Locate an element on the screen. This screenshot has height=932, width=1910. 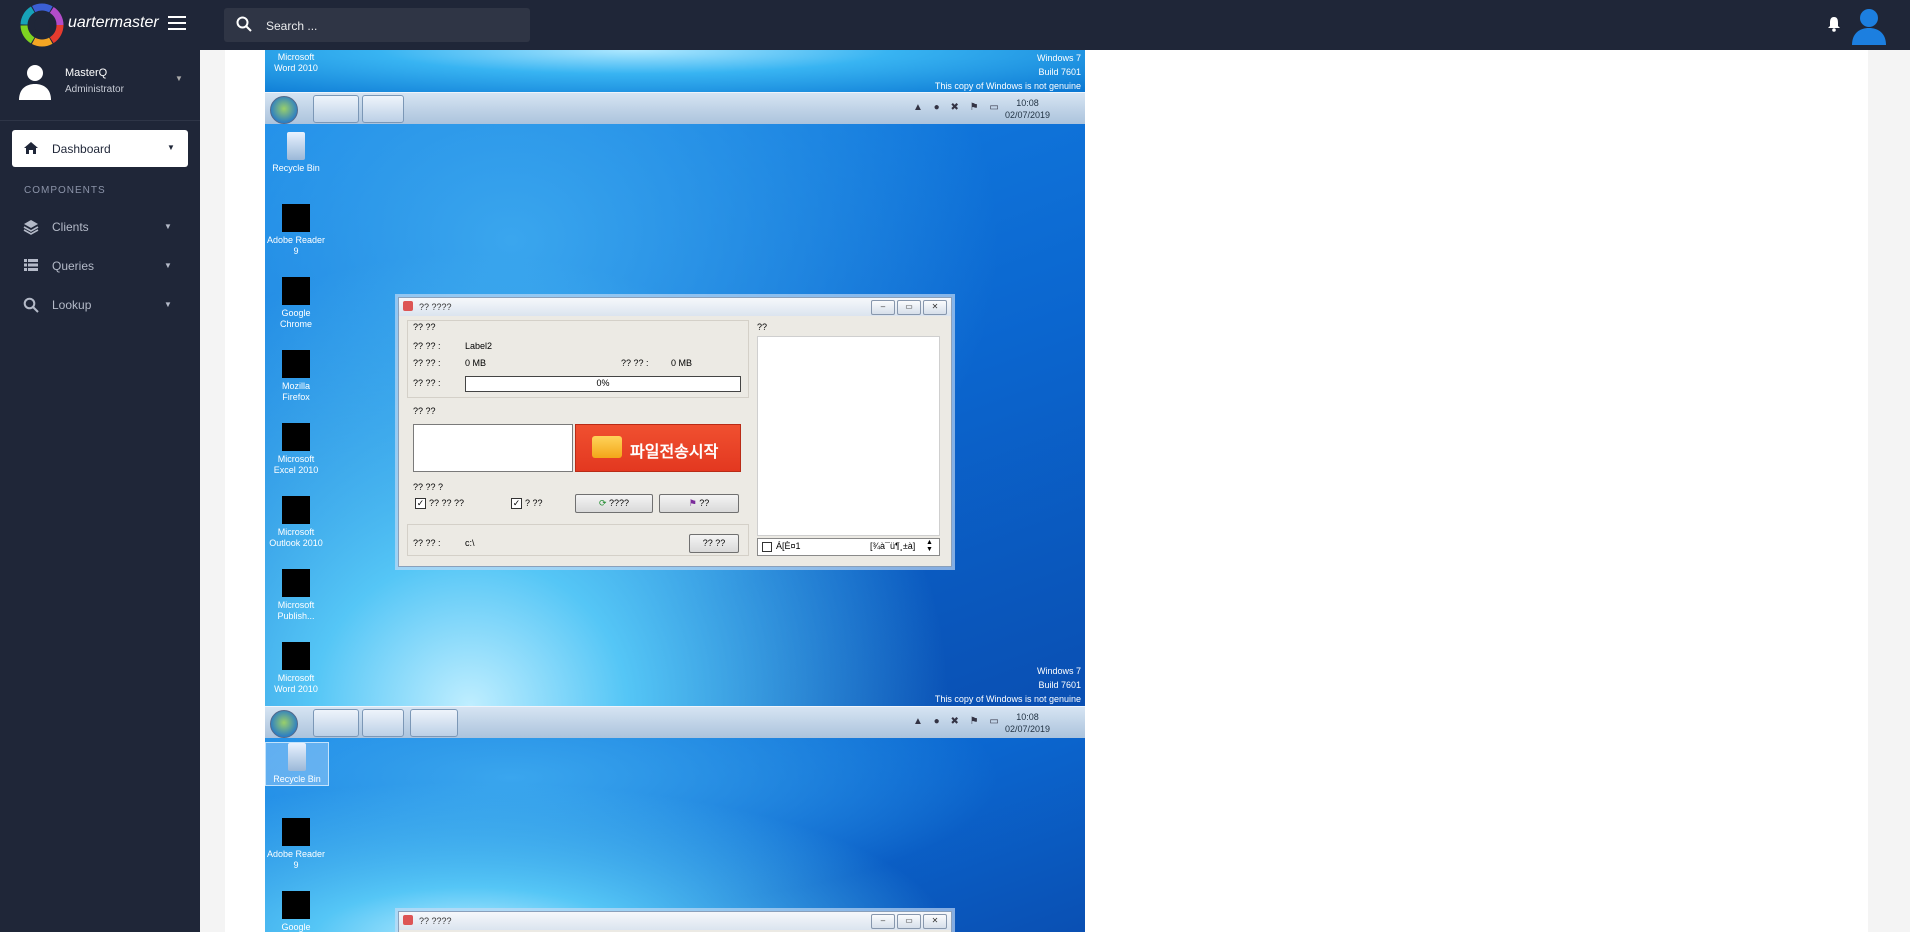
numeric-spinner: Á[È¤1 [¾à¯ü¶¸±à] ▲ ▼ is located at coordinates (848, 547).